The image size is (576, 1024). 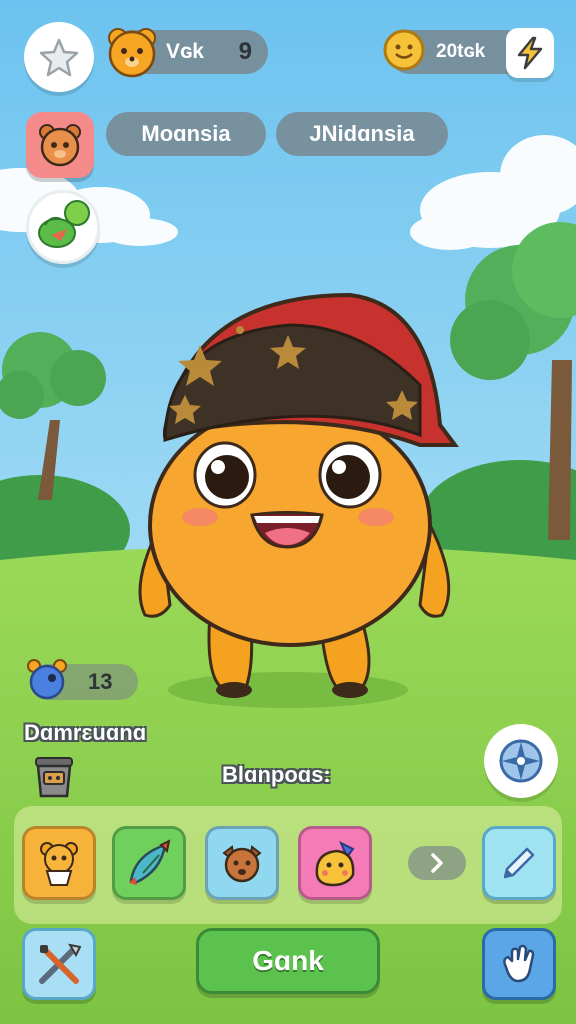 I want to click on snack-button, so click(x=63, y=227).